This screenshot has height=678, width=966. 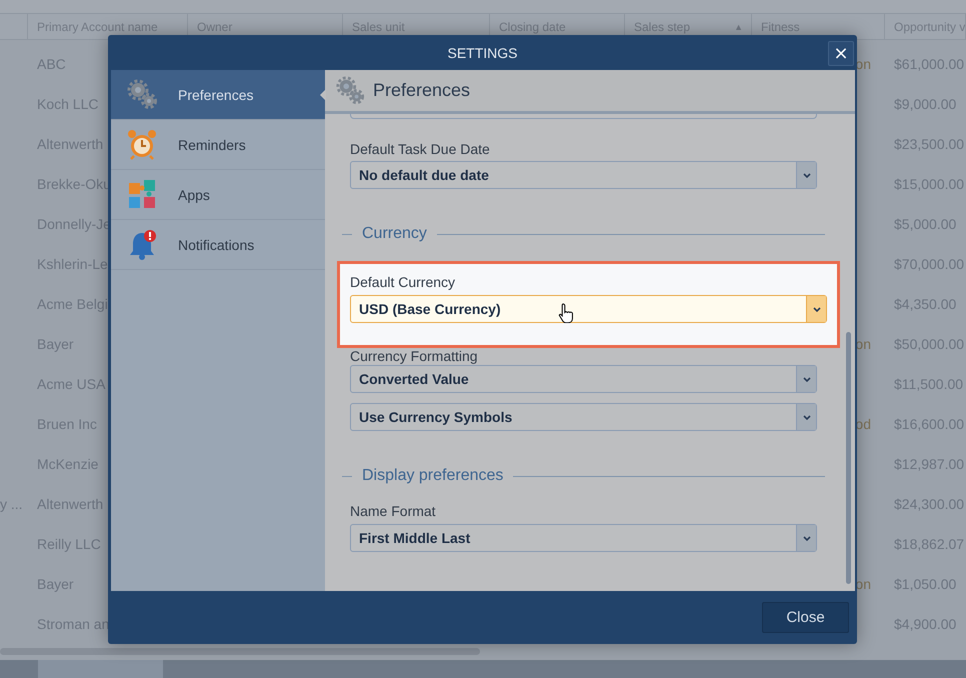 I want to click on dropdown-field: No default due date, so click(x=583, y=175).